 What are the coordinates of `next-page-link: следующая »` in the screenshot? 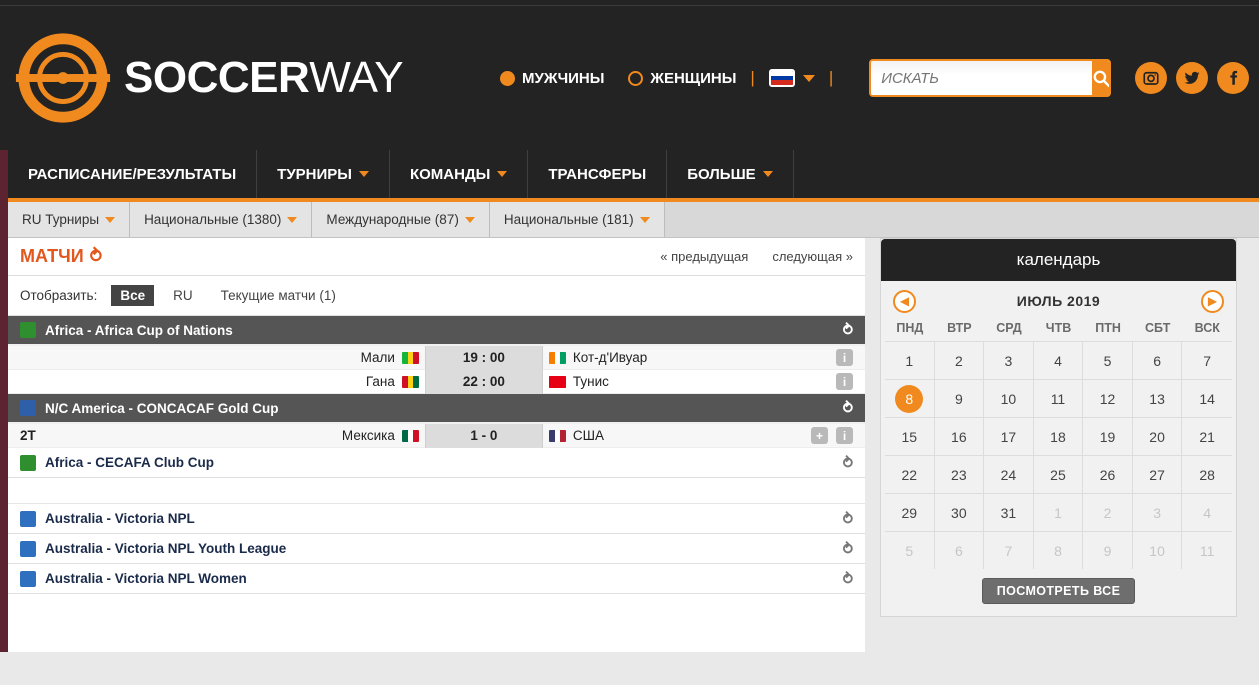 It's located at (812, 256).